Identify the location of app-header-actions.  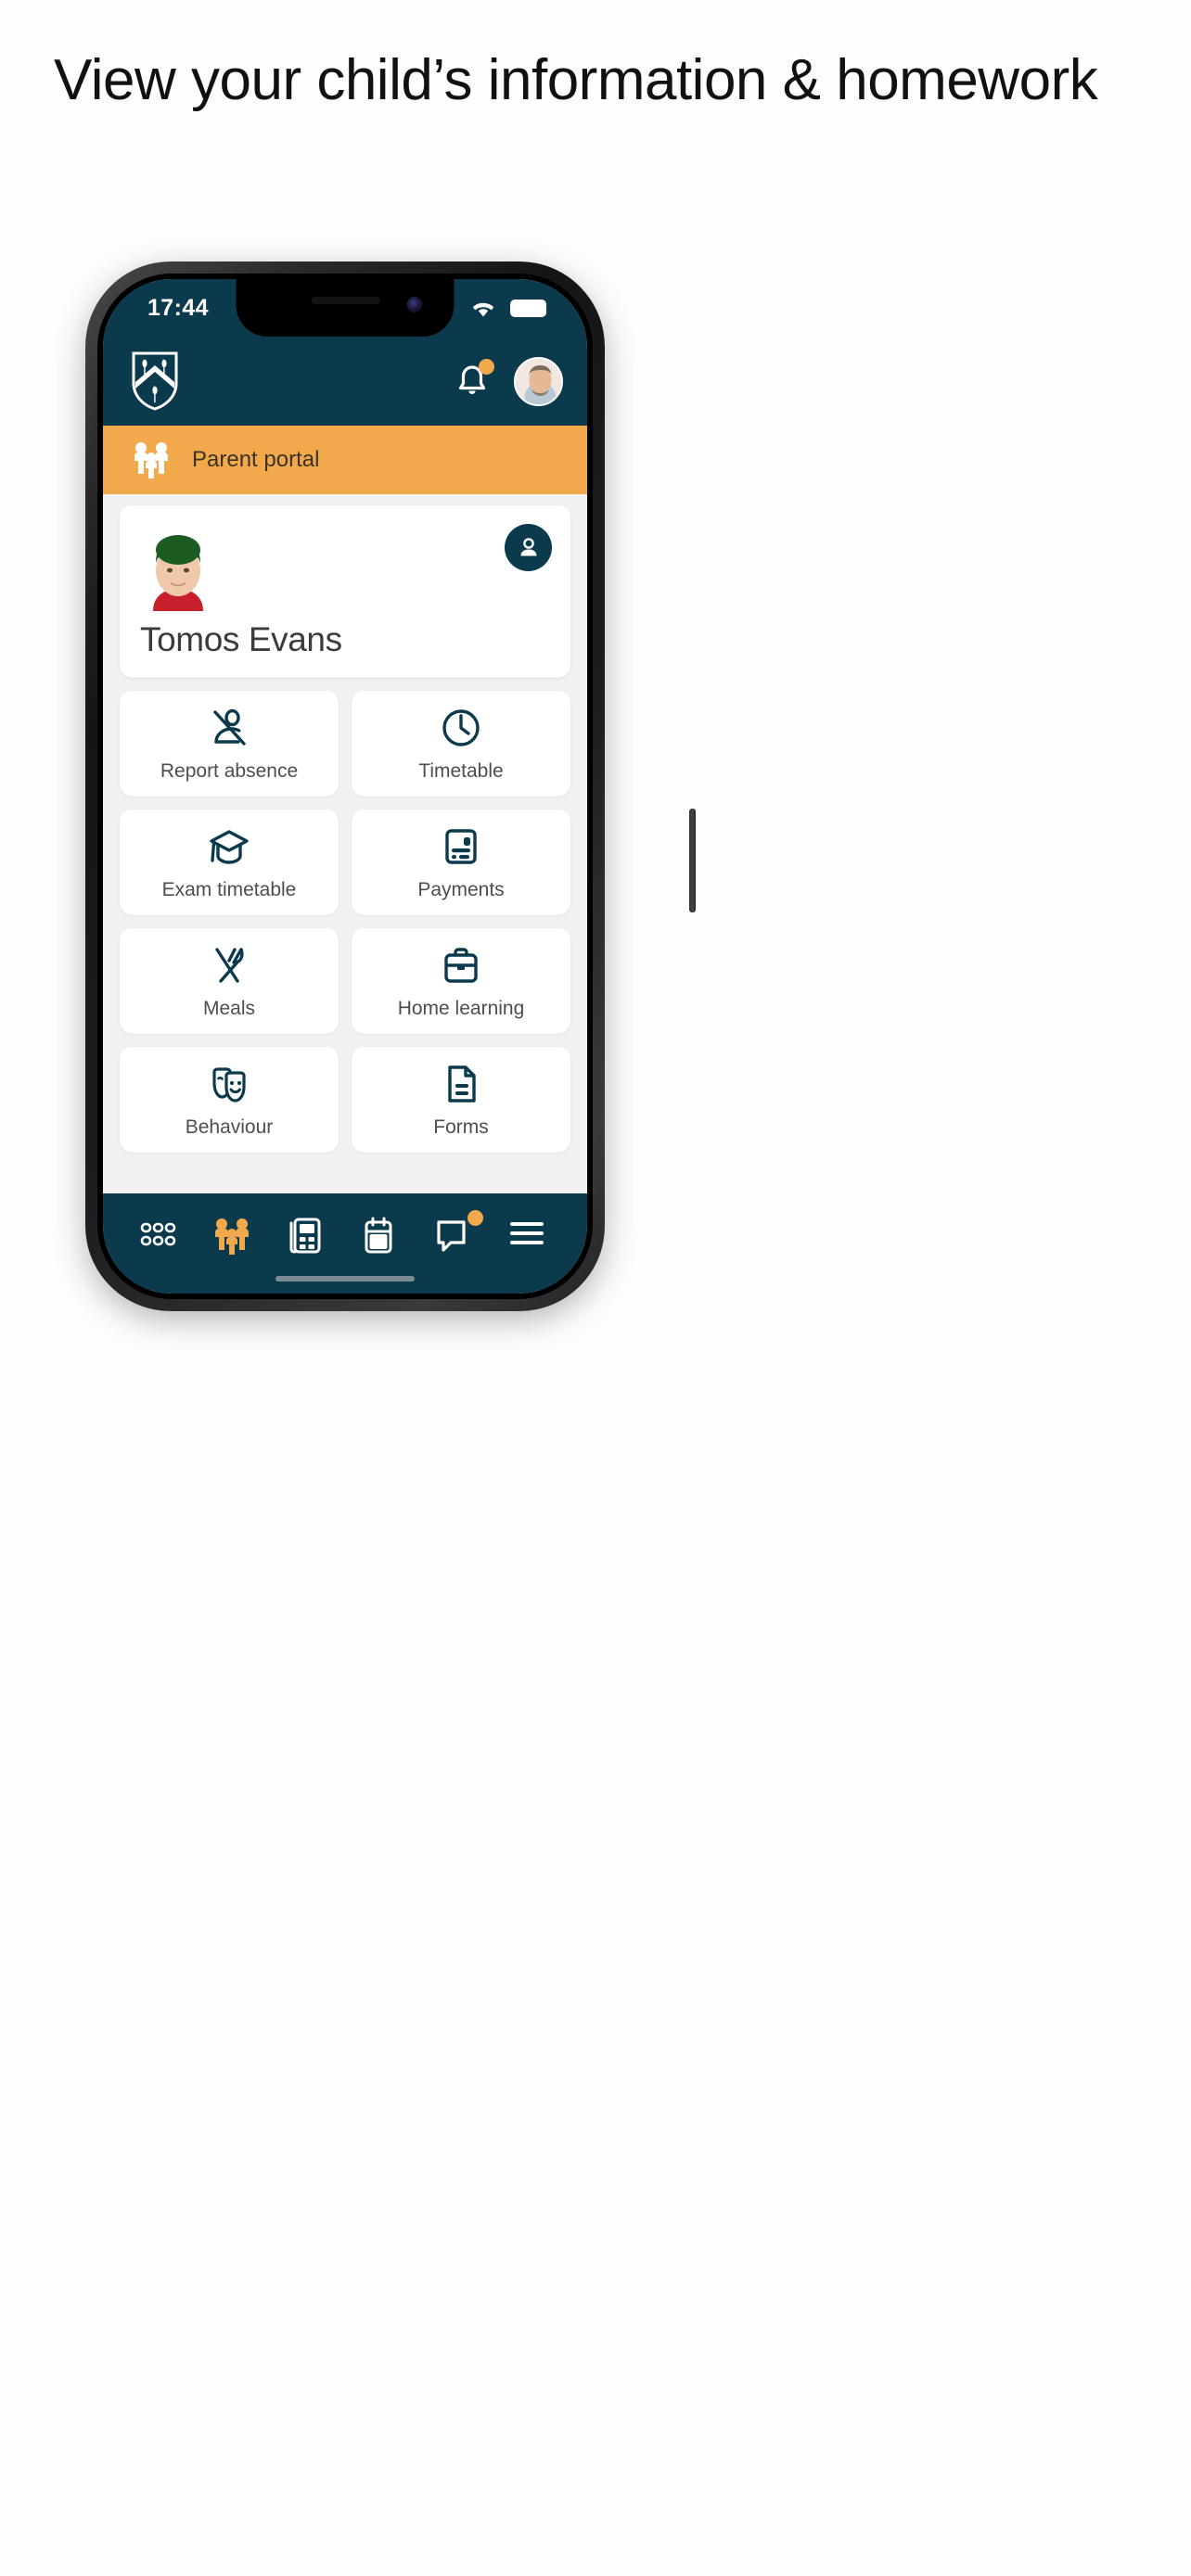
(507, 381).